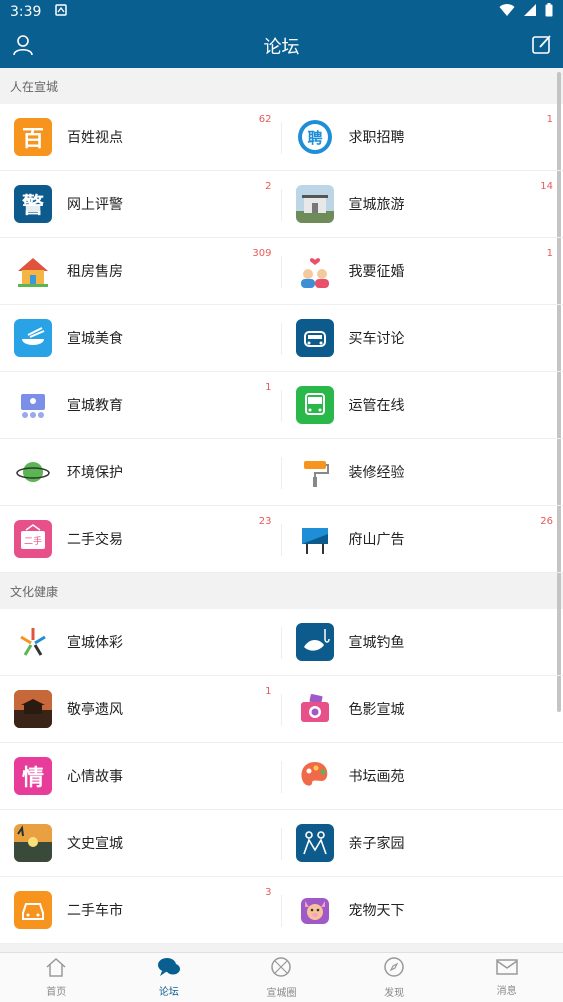 The image size is (563, 1002). I want to click on jing-glyph: 警, so click(32, 206).